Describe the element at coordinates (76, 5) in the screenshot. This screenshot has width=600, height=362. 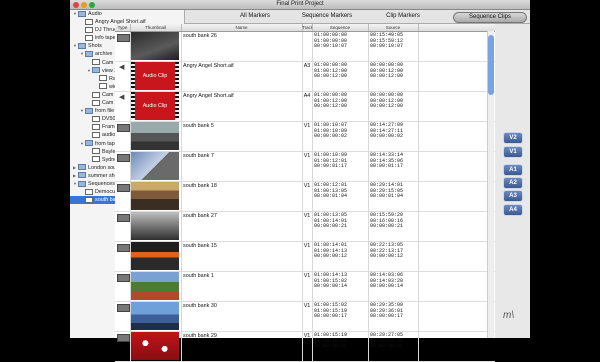
I see `close-window-button` at that location.